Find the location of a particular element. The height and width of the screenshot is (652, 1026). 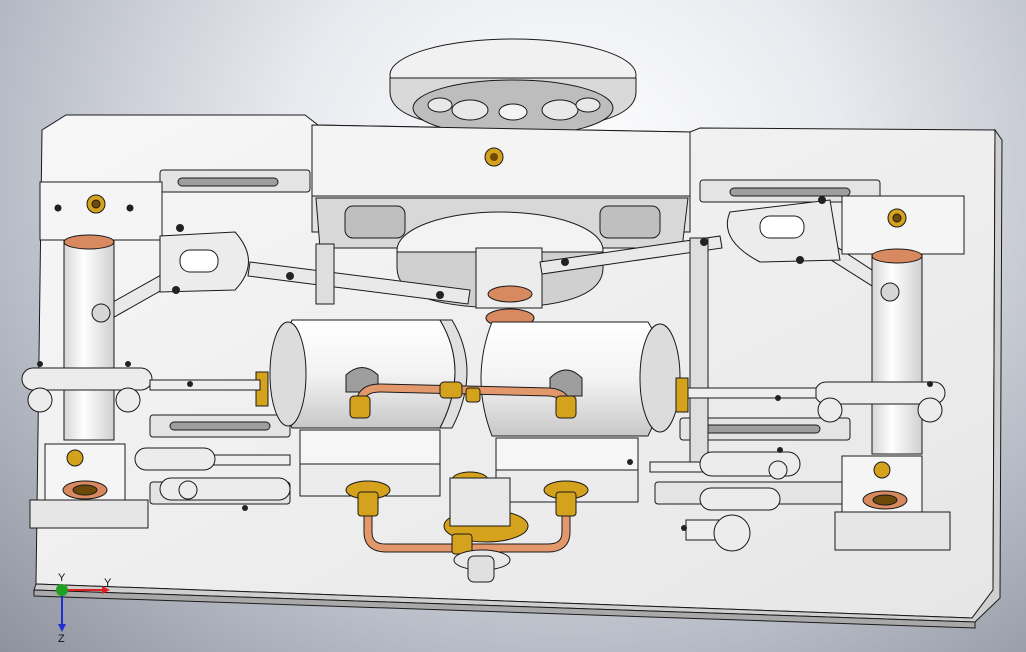

triad-x-label: Y is located at coordinates (108, 583).